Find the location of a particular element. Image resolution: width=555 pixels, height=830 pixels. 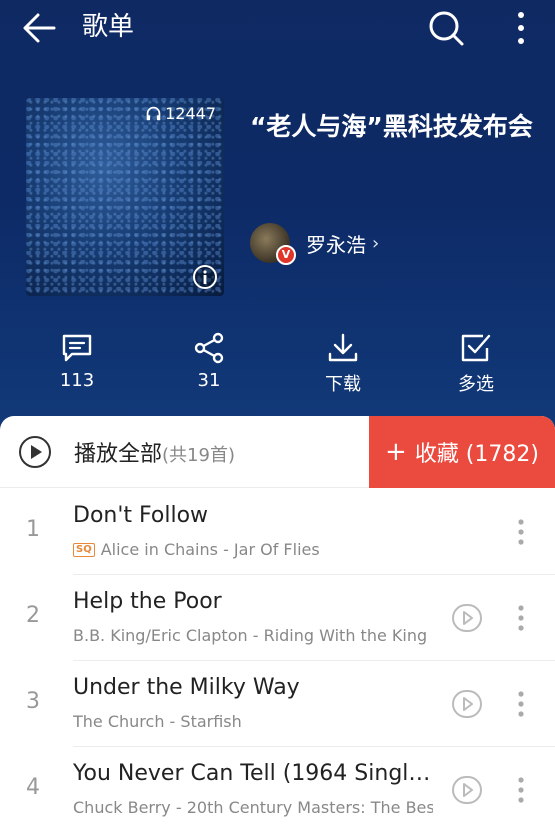

avatar: V is located at coordinates (273, 244).